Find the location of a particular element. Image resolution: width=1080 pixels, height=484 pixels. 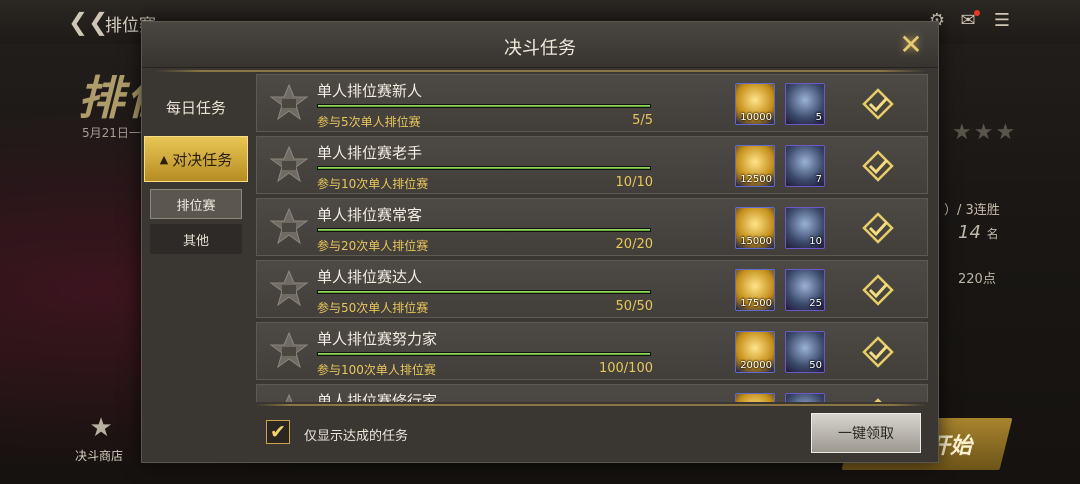

crystal-reward-icon: 25 is located at coordinates (805, 290).